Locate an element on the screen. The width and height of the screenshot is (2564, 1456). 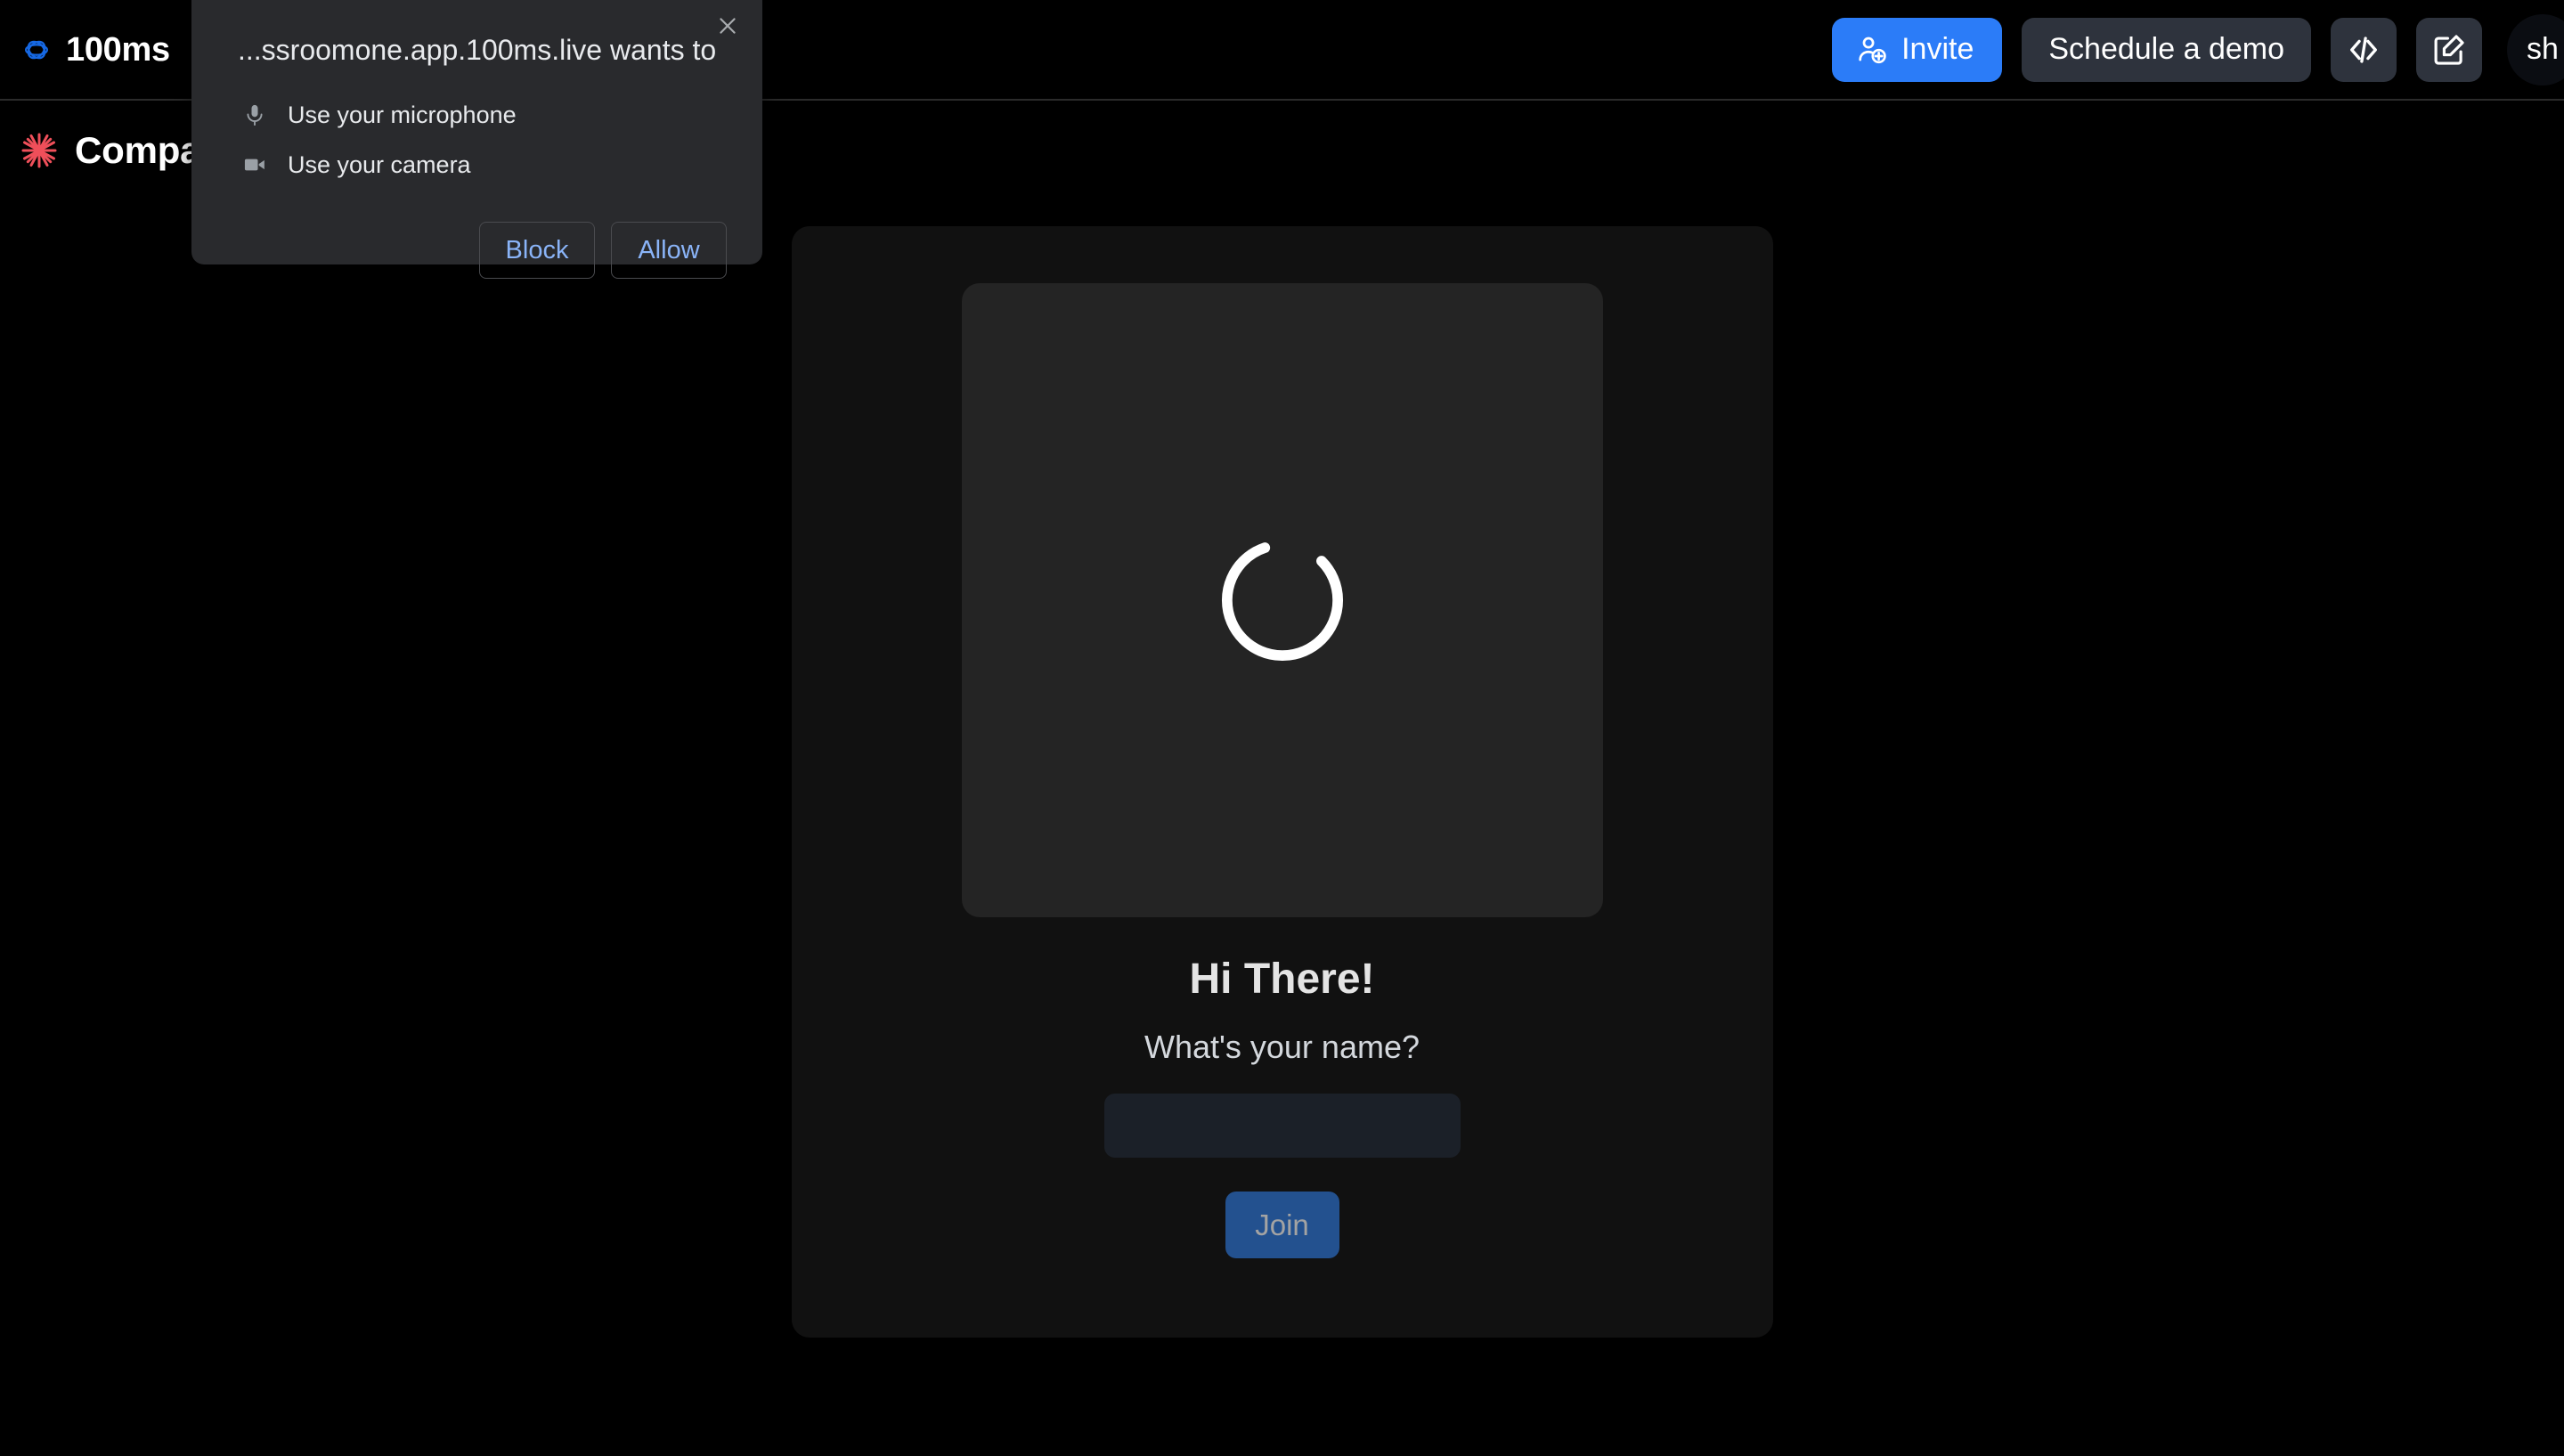
100ms-infinity-logo-icon is located at coordinates (36, 50).